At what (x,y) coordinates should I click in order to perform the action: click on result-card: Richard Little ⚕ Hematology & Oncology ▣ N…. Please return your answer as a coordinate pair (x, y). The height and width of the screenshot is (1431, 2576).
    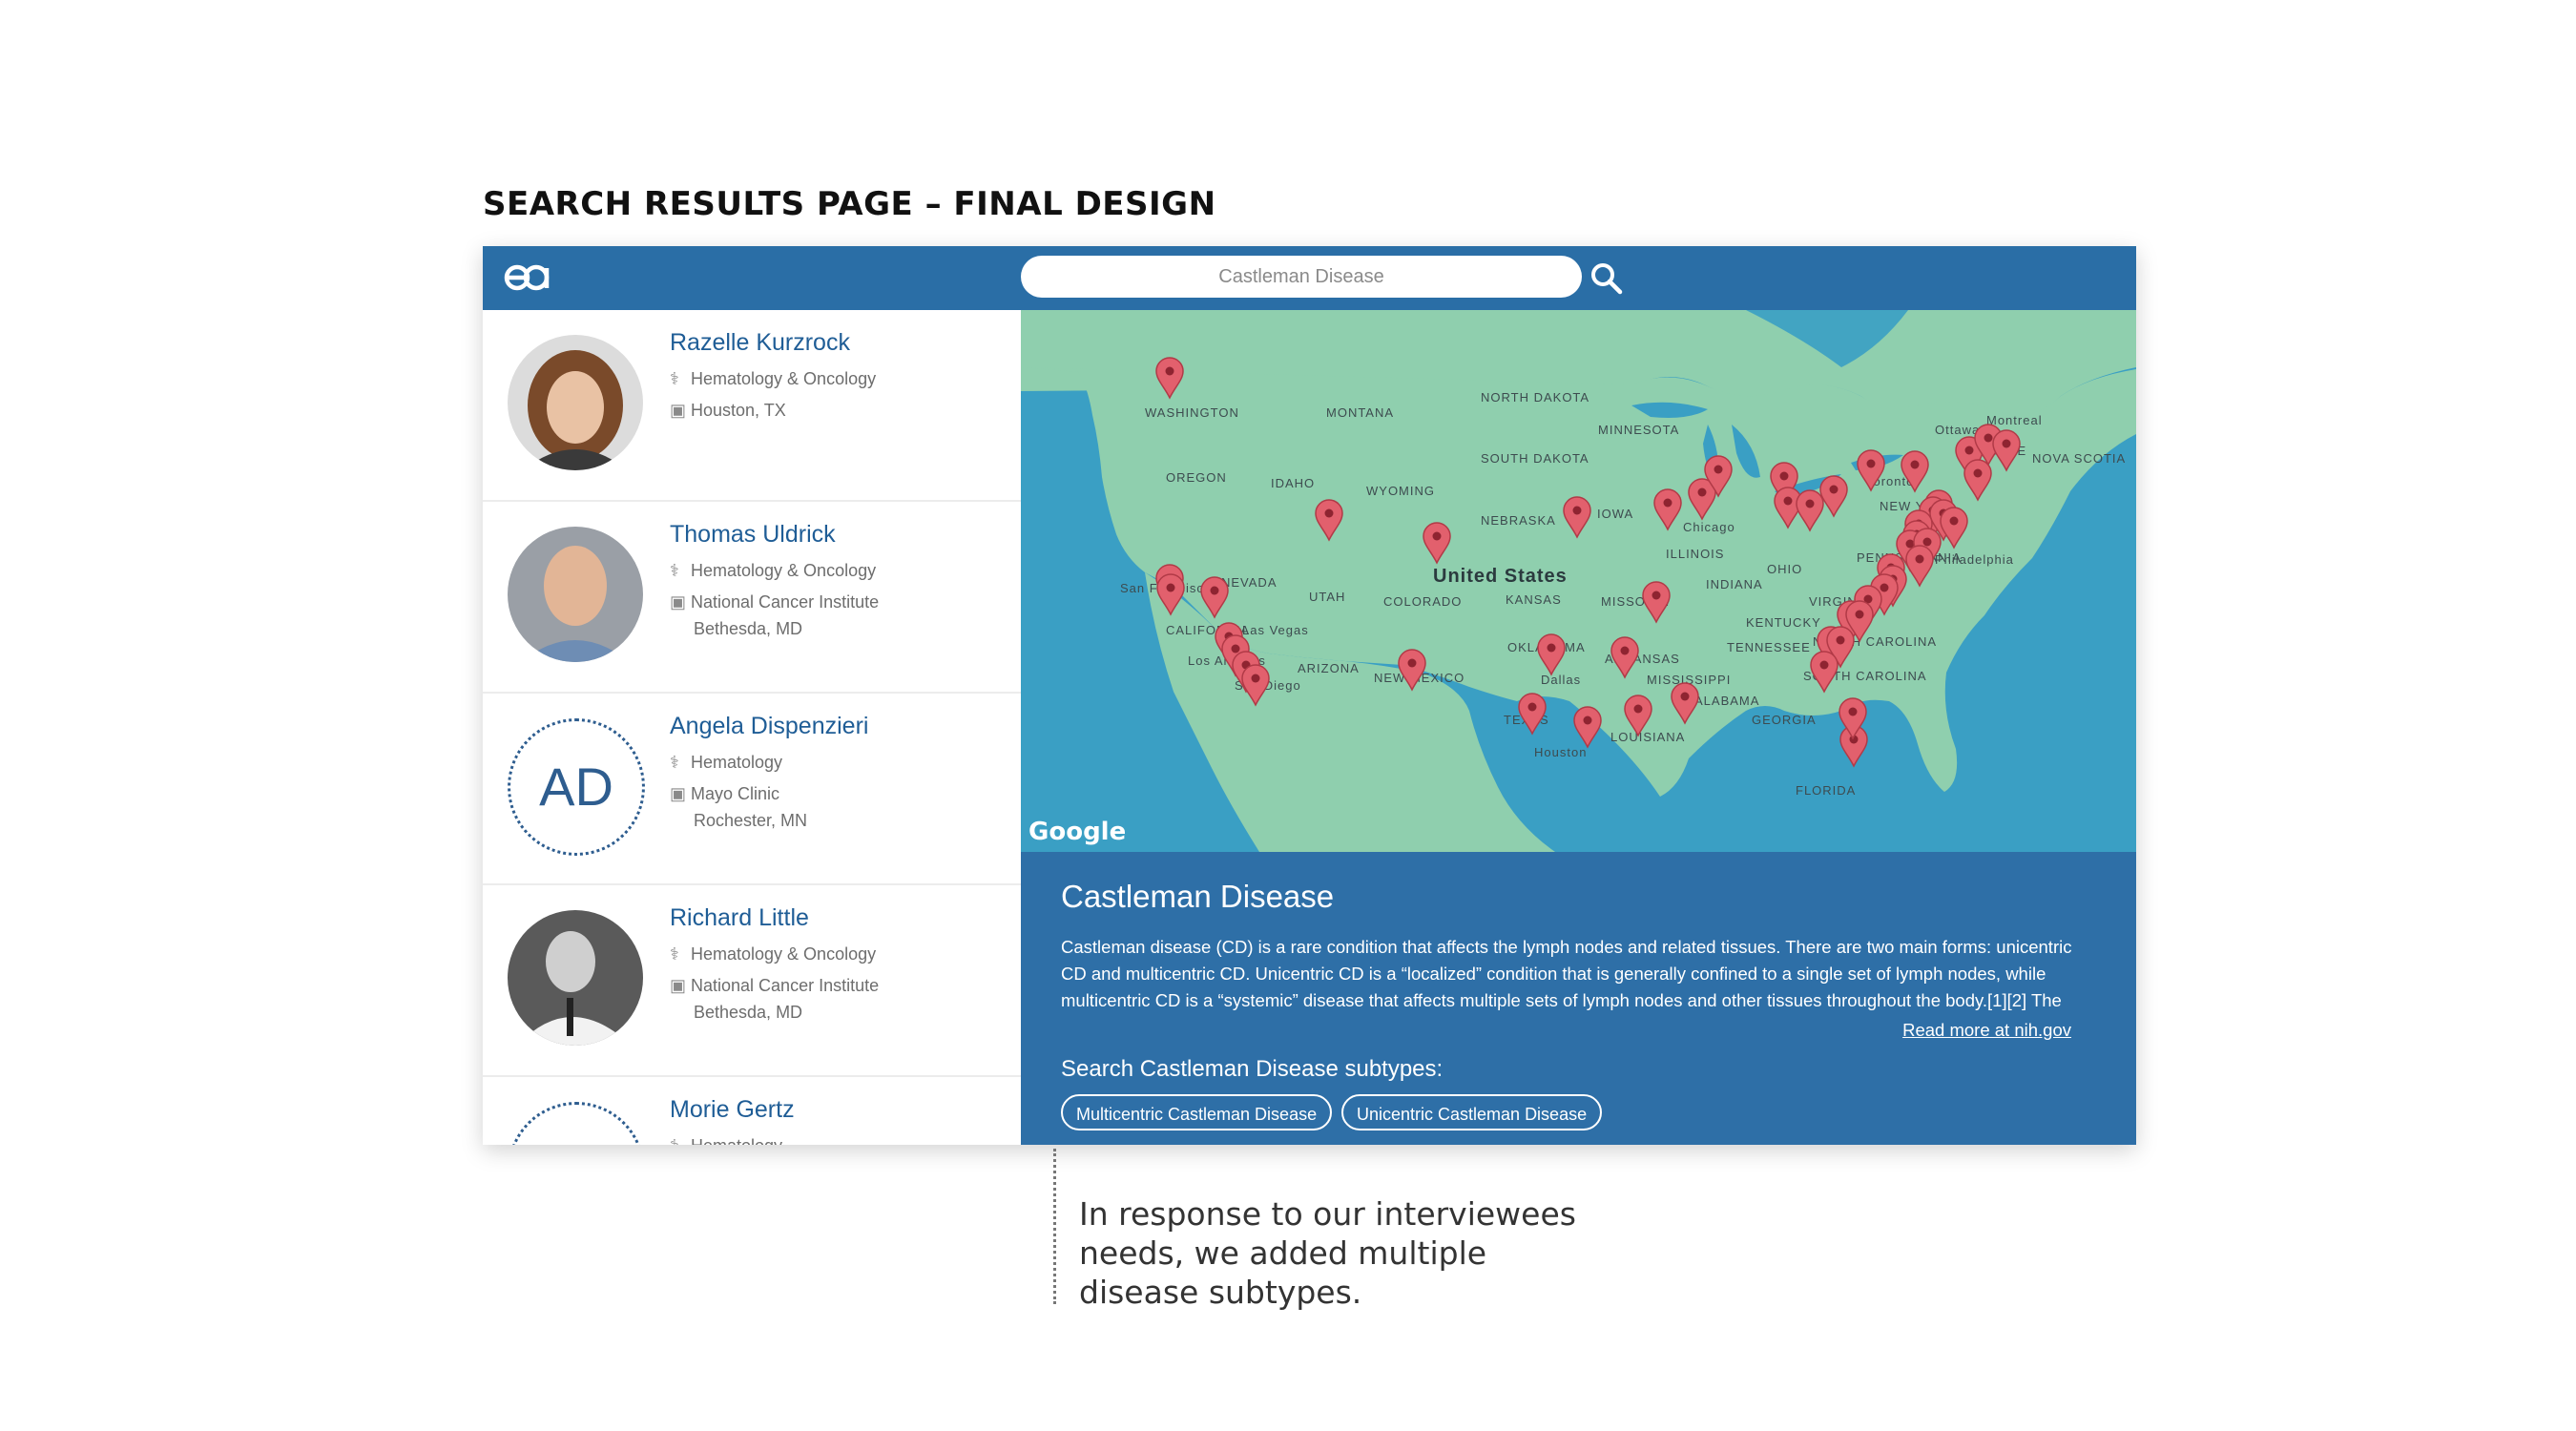
    Looking at the image, I should click on (752, 981).